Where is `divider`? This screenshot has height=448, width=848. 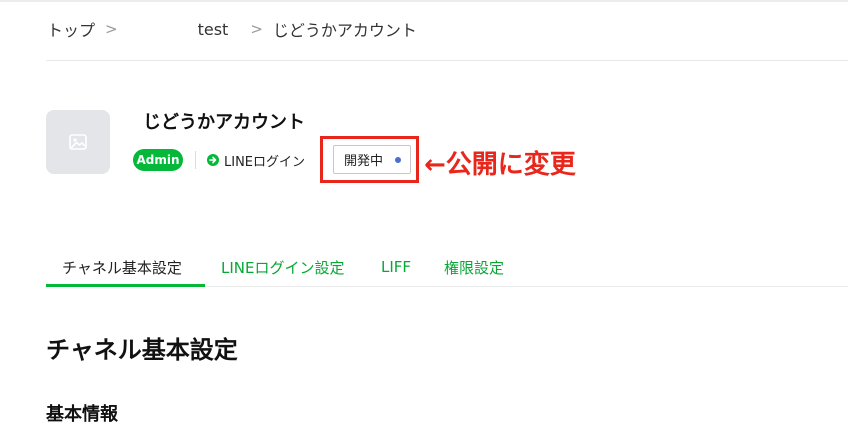
divider is located at coordinates (195, 160).